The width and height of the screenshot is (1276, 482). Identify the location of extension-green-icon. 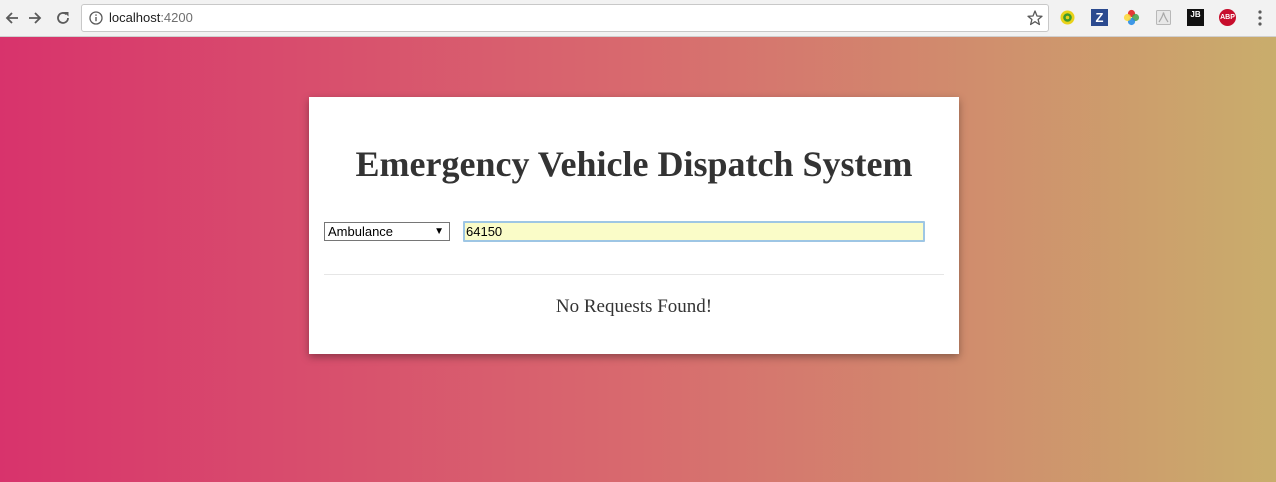
(1067, 17).